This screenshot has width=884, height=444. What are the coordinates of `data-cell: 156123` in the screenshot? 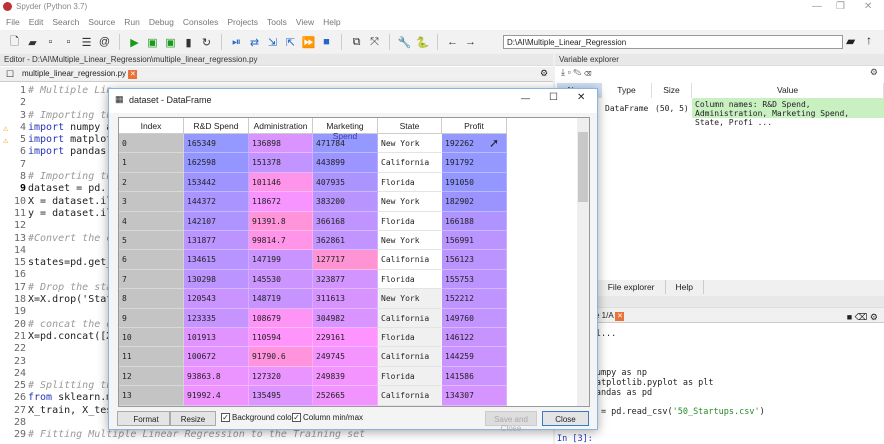 It's located at (474, 260).